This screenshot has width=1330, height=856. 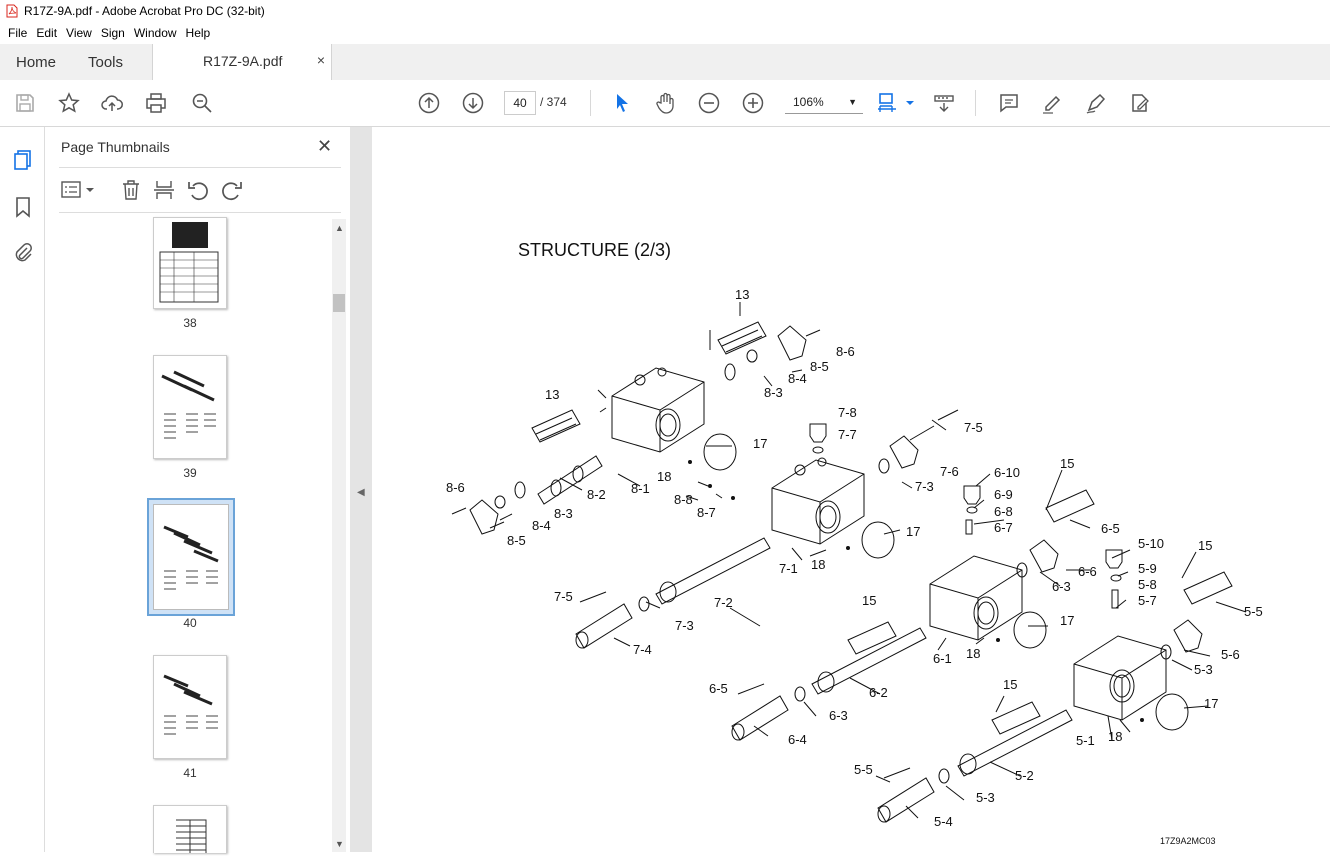 I want to click on previous-page-icon, so click(x=429, y=103).